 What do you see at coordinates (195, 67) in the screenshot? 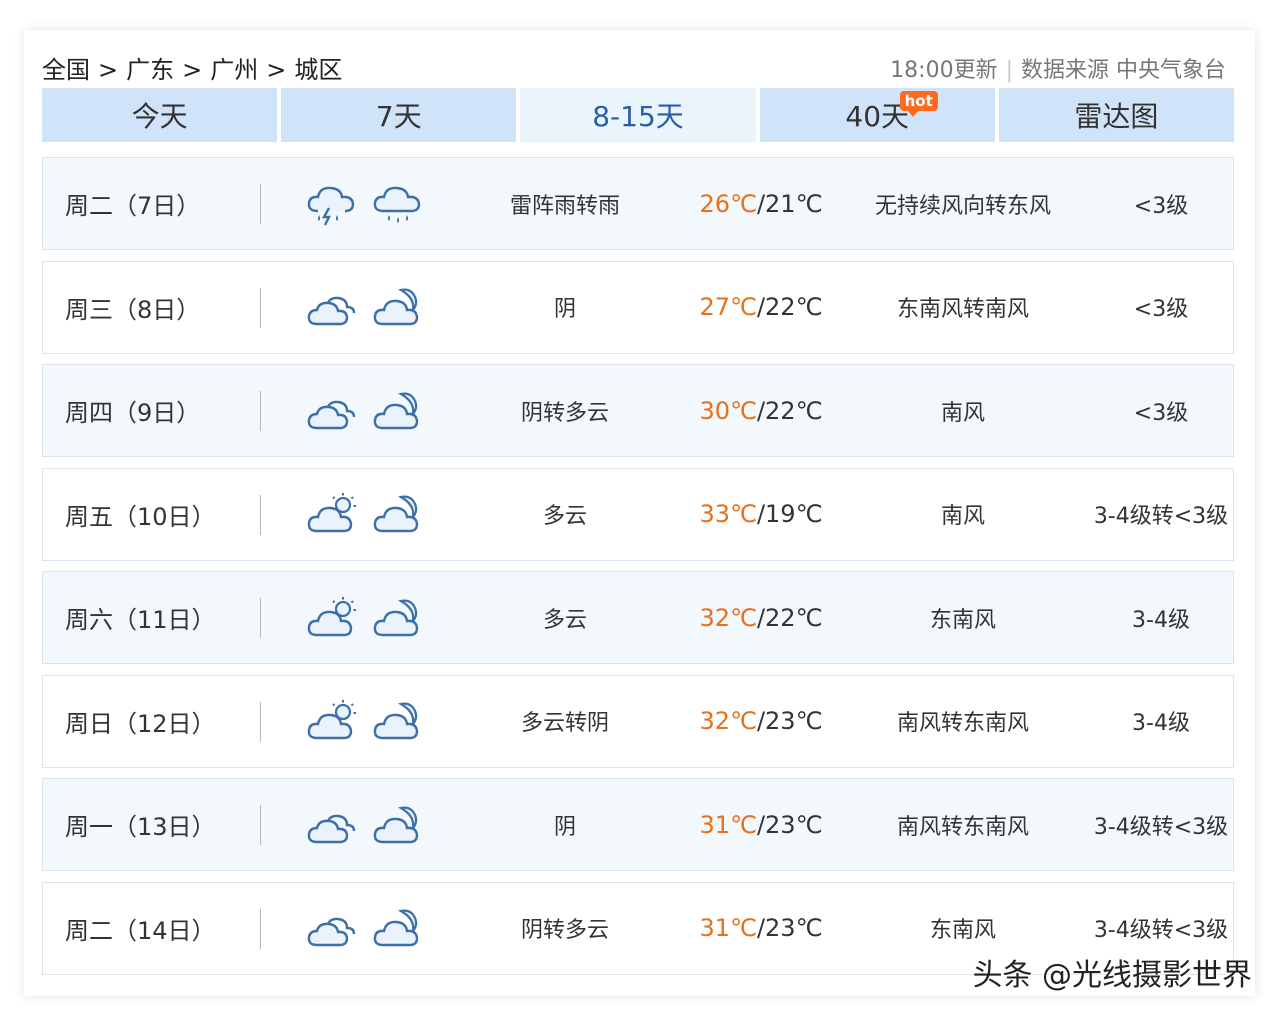
I see `breadcrumb: 全国 > 广东 > 广州 > 城区` at bounding box center [195, 67].